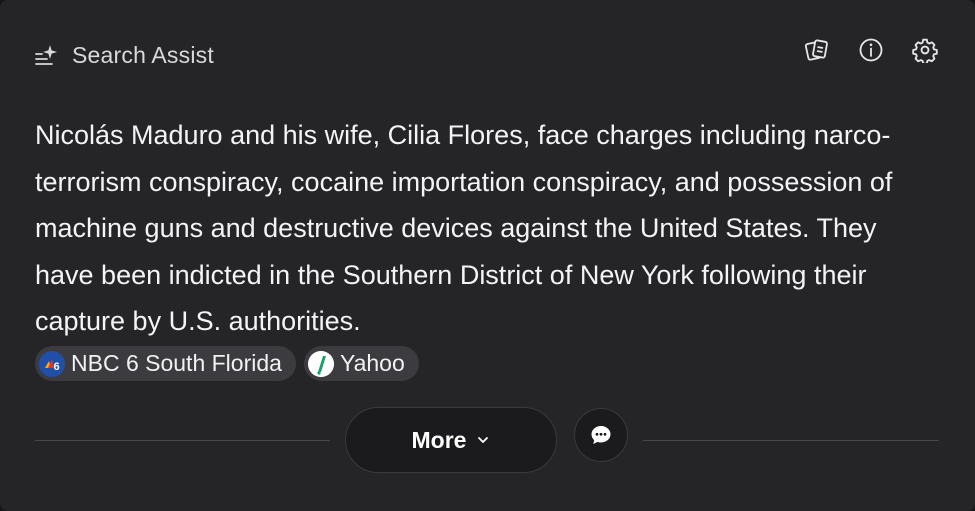  Describe the element at coordinates (483, 440) in the screenshot. I see `chevron-down-icon` at that location.